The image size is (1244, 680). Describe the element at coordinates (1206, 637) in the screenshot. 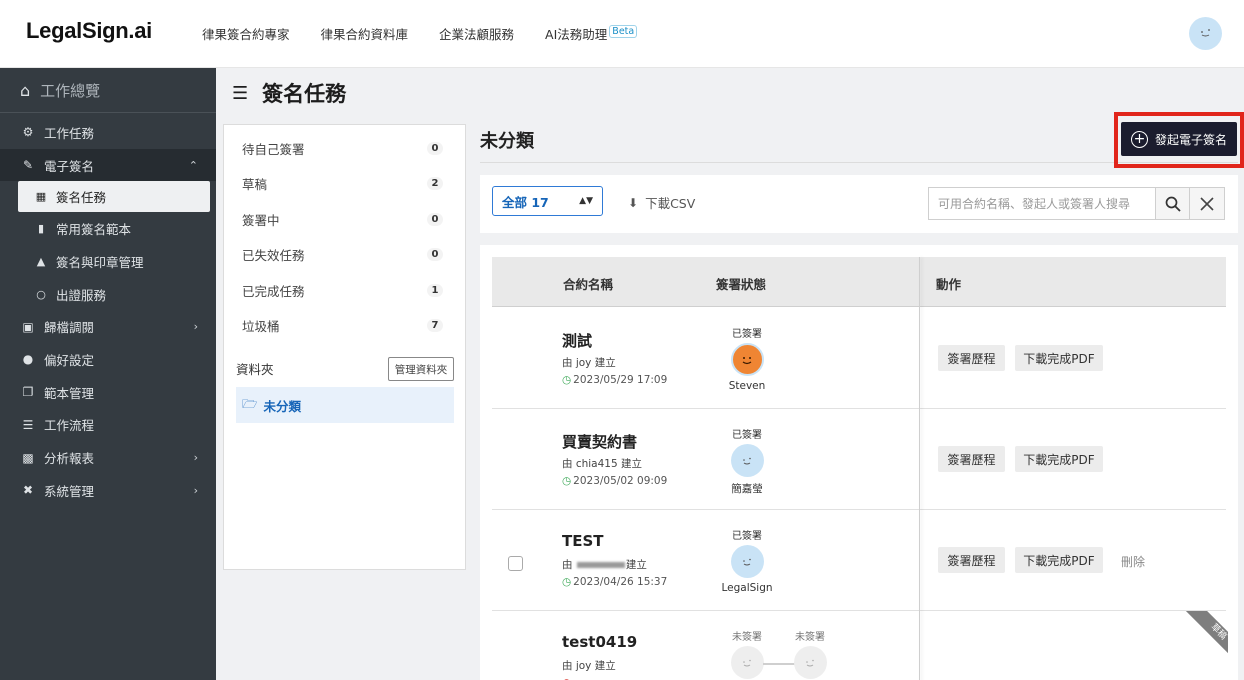

I see `draft-ribbon: 草稿` at that location.